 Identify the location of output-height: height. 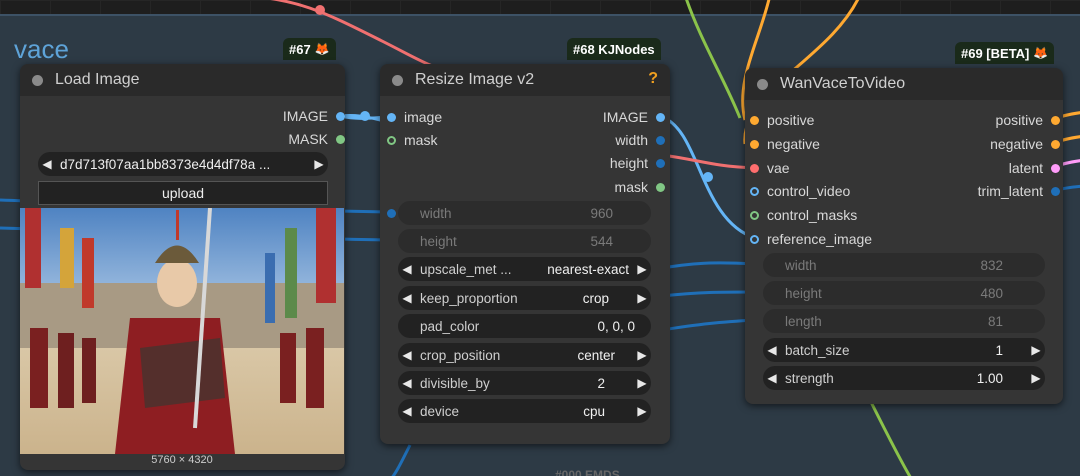
(592, 163).